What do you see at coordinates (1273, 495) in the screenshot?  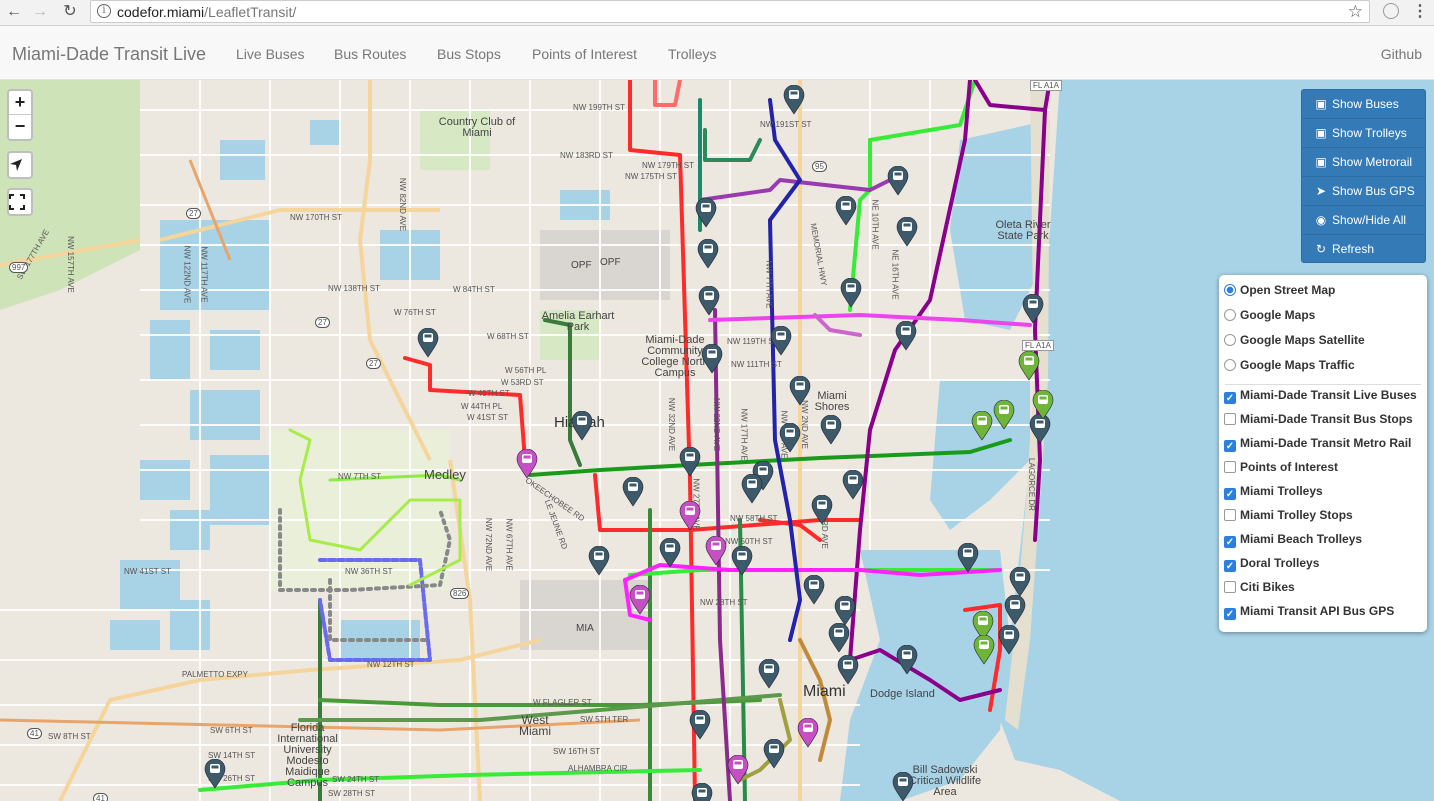 I see `overlay-option: ✓ Miami Trolleys` at bounding box center [1273, 495].